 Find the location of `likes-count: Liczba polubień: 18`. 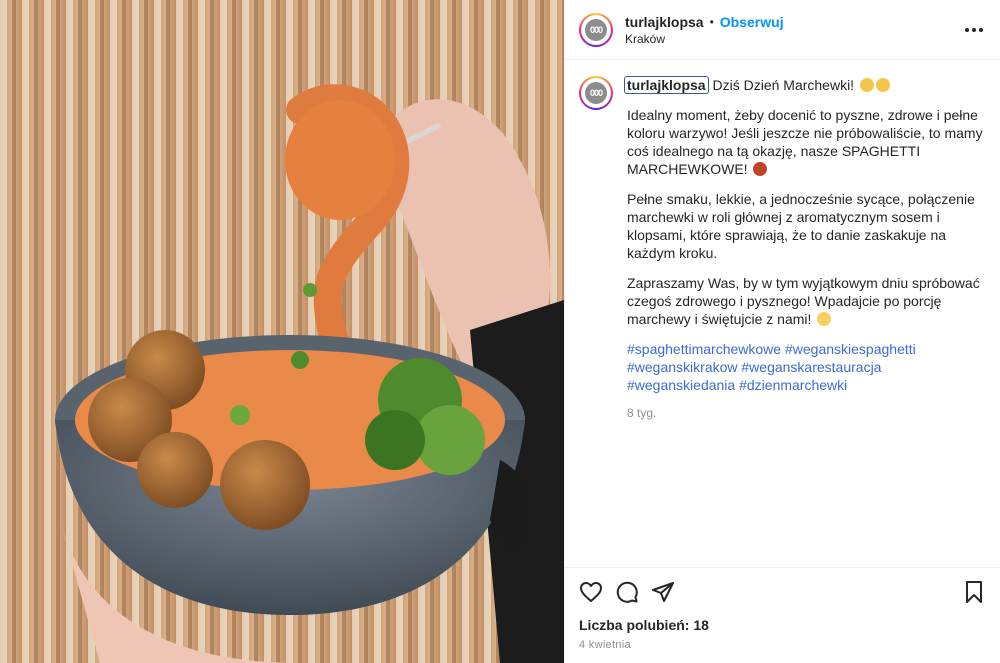

likes-count: Liczba polubień: 18 is located at coordinates (782, 624).